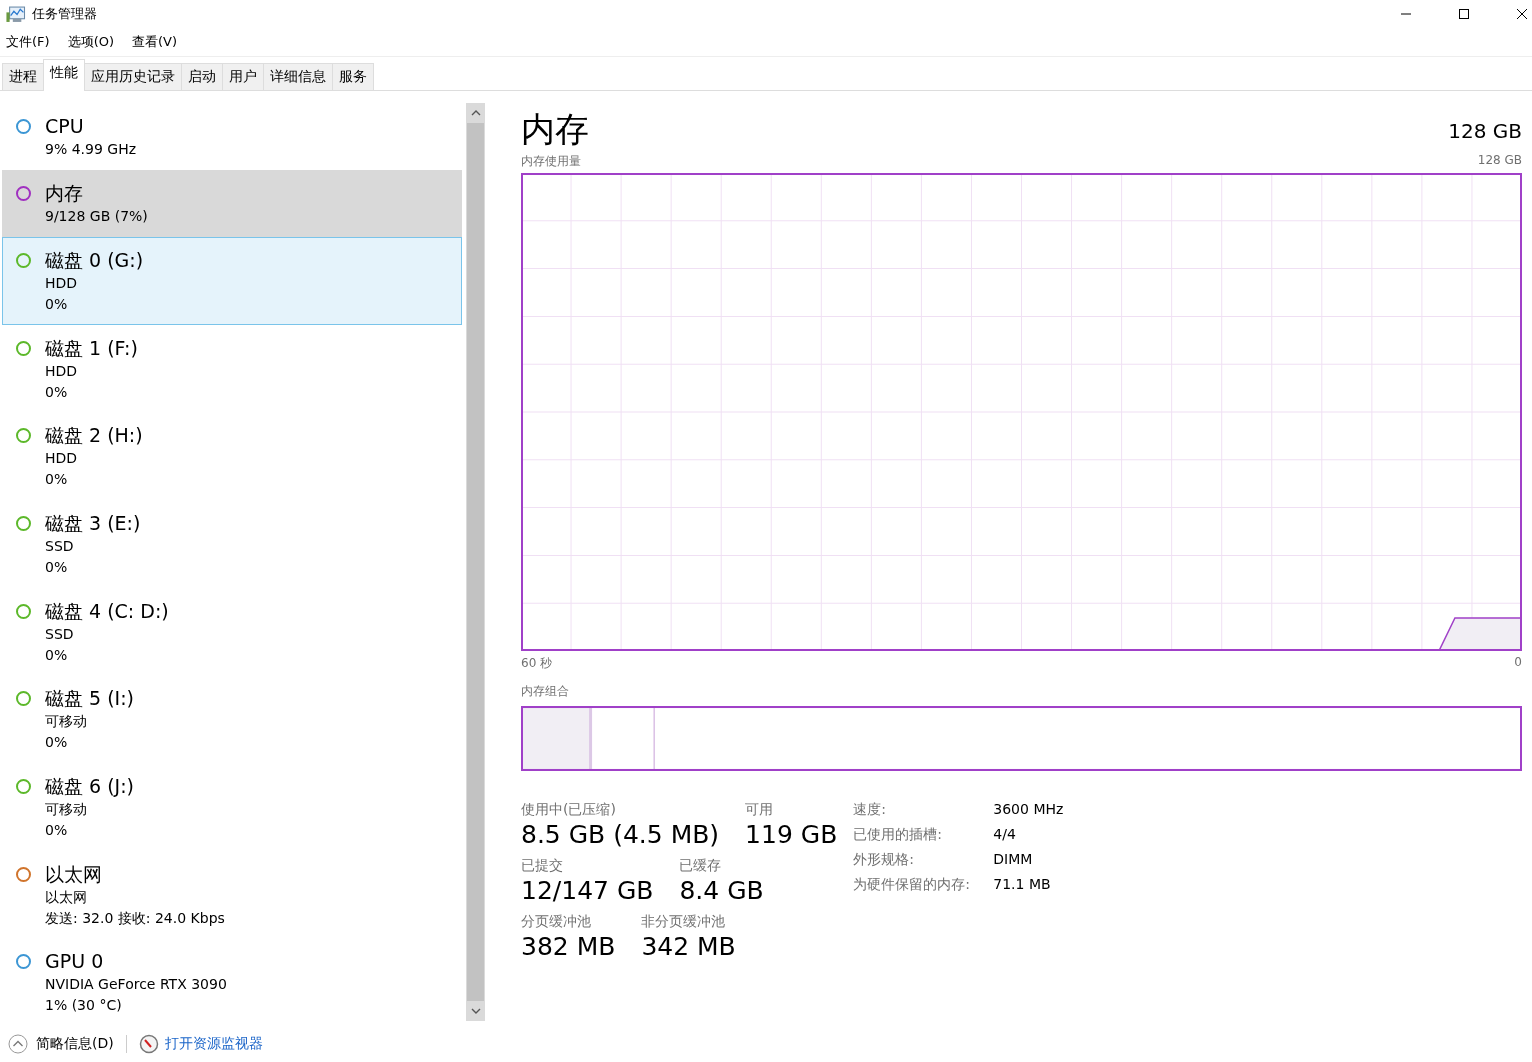 Image resolution: width=1532 pixels, height=1062 pixels. What do you see at coordinates (74, 874) in the screenshot?
I see `item-name: 以太网` at bounding box center [74, 874].